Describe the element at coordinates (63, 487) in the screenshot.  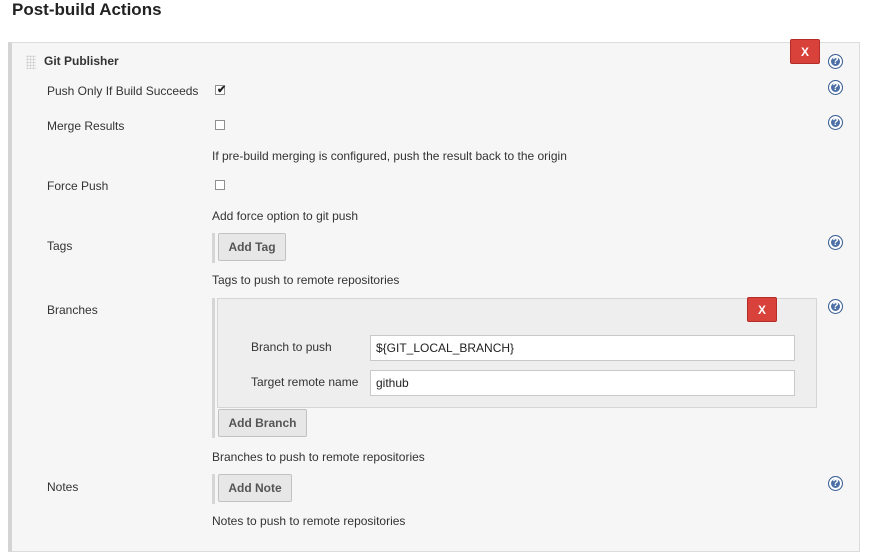
I see `notes-label: Notes` at that location.